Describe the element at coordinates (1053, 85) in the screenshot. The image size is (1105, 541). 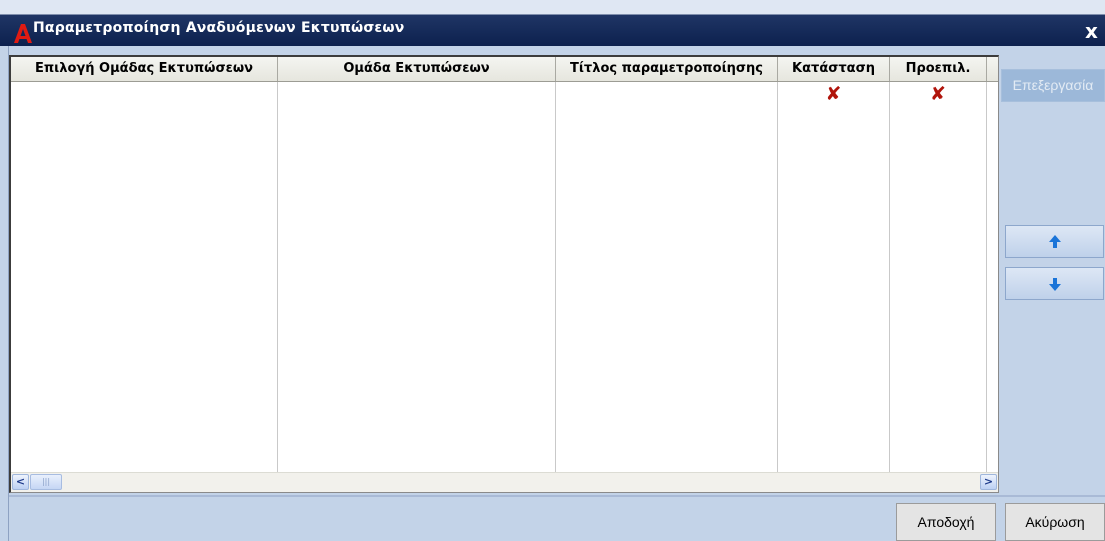
I see `edit-button: Επεξεργασία` at that location.